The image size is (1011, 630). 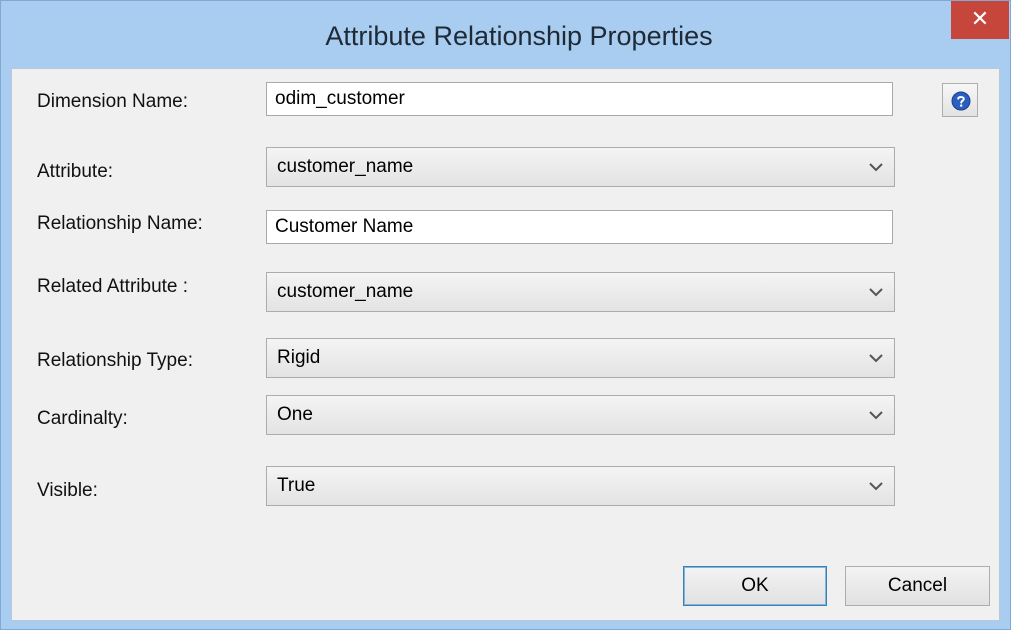 What do you see at coordinates (580, 486) in the screenshot?
I see `visible-dropdown: True` at bounding box center [580, 486].